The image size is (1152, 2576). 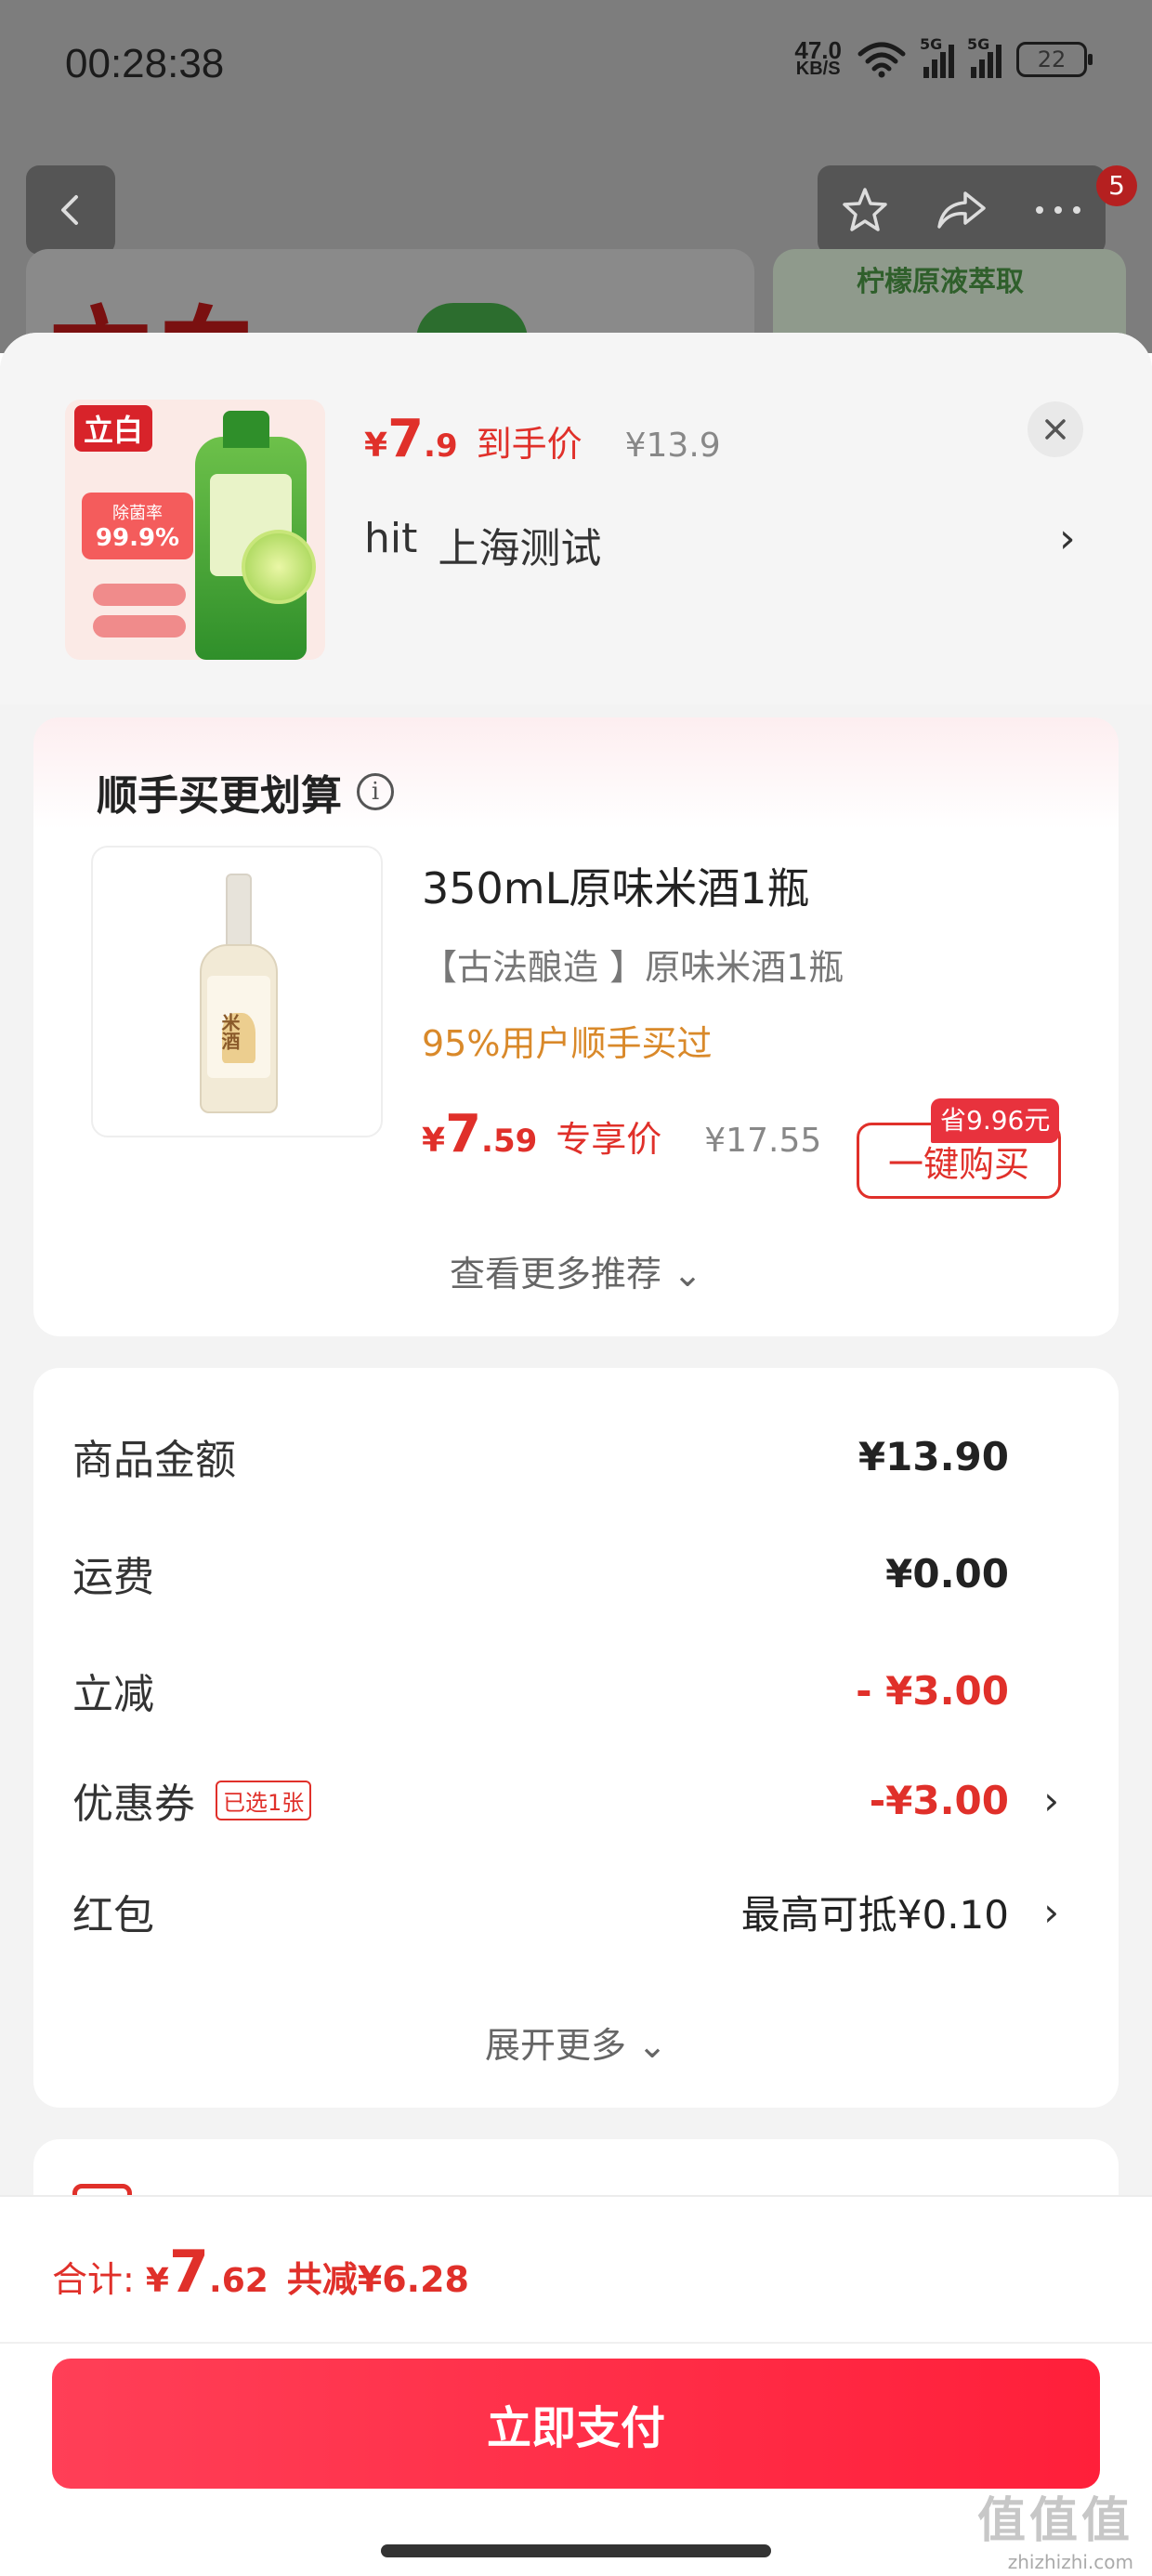 What do you see at coordinates (219, 796) in the screenshot?
I see `upsell-title-text: 顺手买更划算` at bounding box center [219, 796].